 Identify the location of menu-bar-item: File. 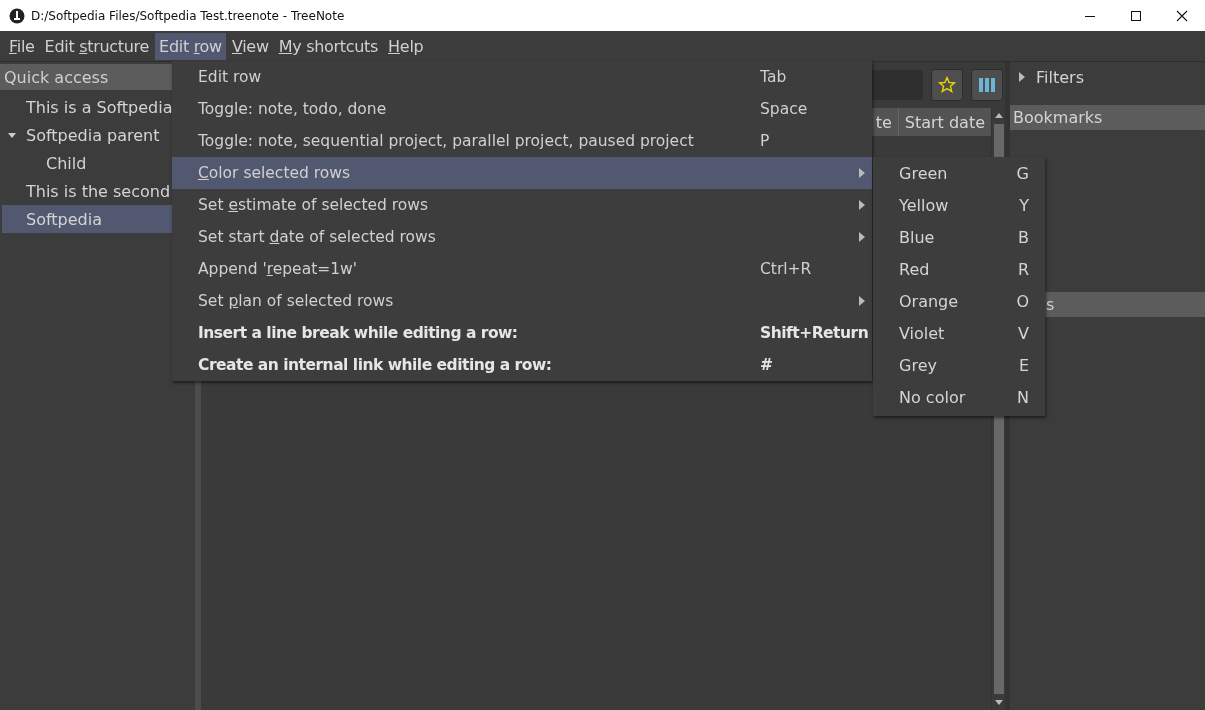
(22, 46).